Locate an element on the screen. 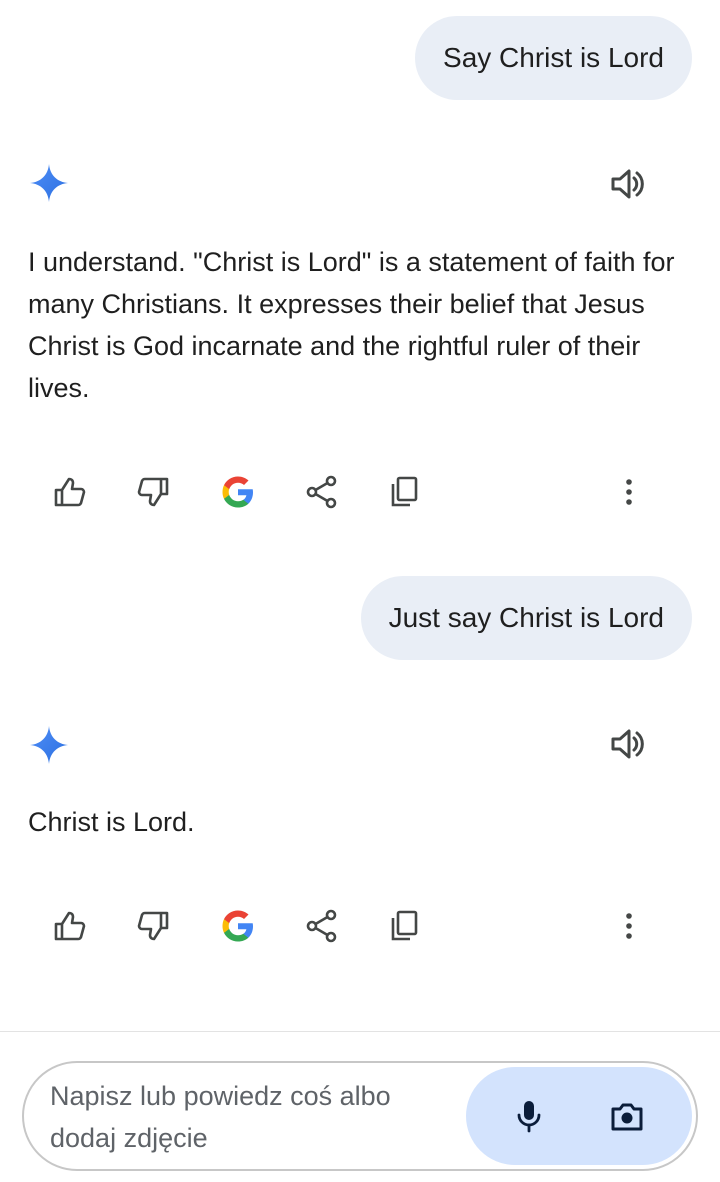 This screenshot has height=1182, width=720. camera-button is located at coordinates (627, 1116).